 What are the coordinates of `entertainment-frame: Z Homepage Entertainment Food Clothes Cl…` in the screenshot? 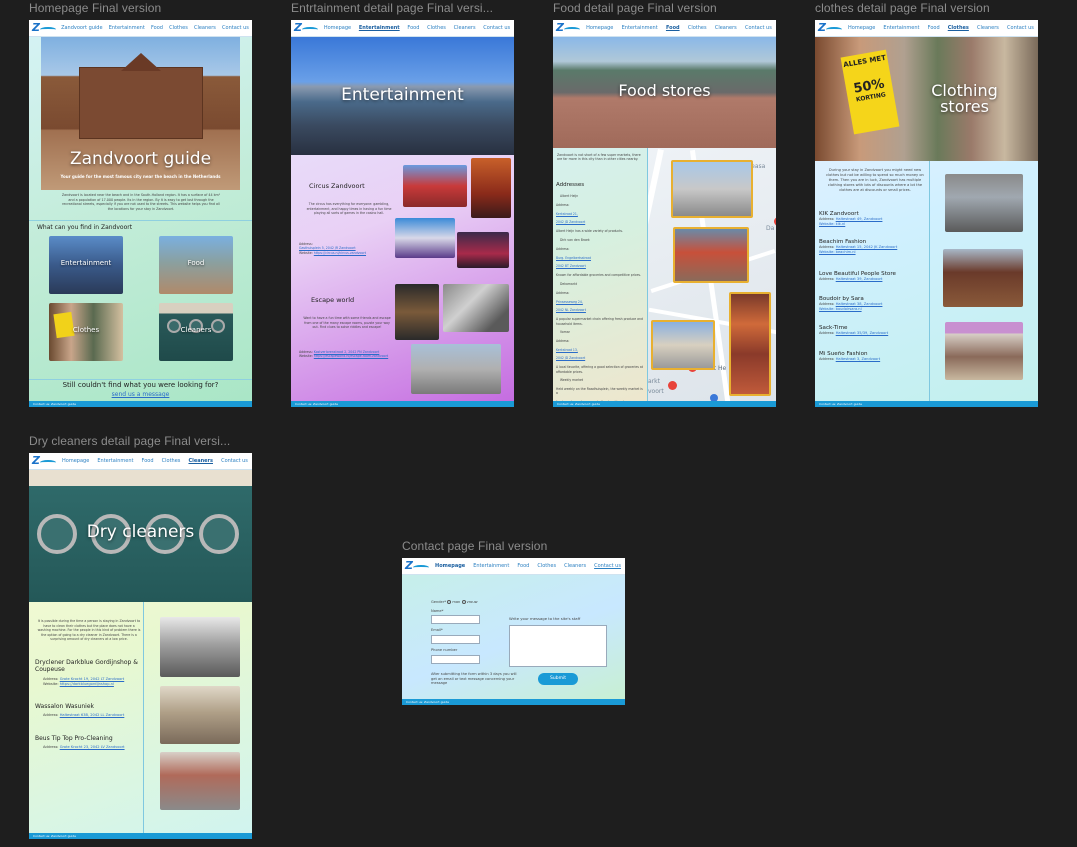 It's located at (402, 213).